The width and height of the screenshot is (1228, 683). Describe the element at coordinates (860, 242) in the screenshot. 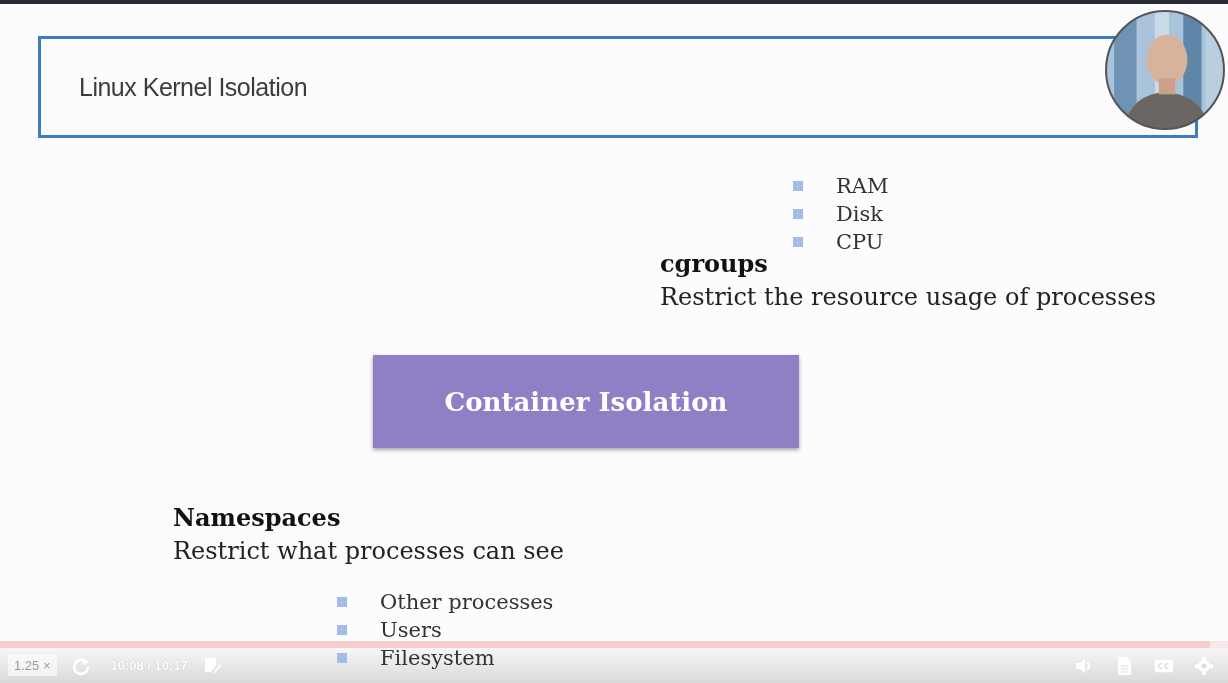

I see `bullet-text: CPU` at that location.